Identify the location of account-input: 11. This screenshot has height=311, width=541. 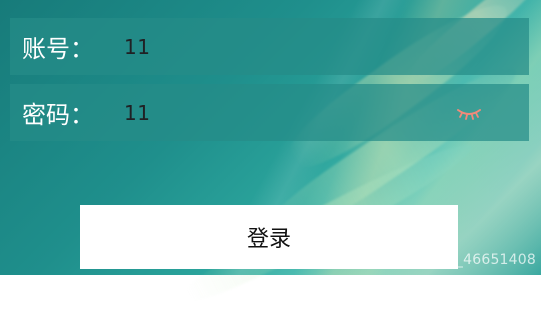
(137, 47).